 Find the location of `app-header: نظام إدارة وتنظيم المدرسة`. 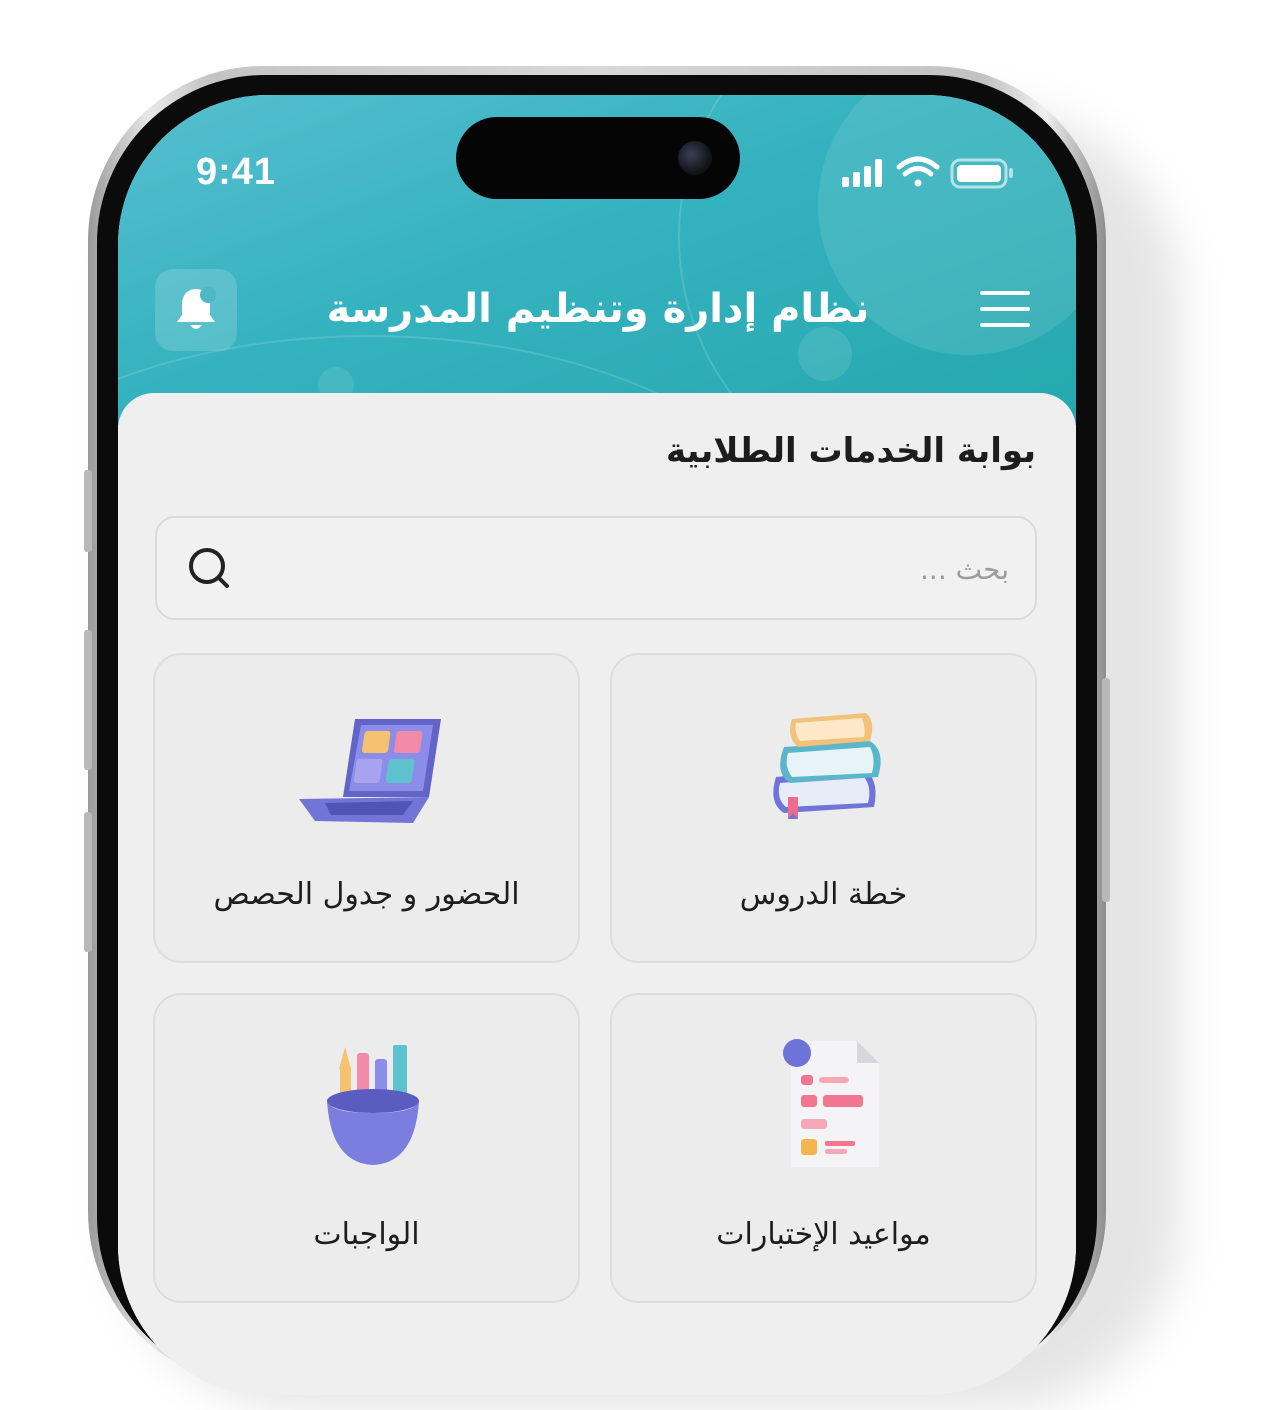

app-header: نظام إدارة وتنظيم المدرسة is located at coordinates (597, 310).